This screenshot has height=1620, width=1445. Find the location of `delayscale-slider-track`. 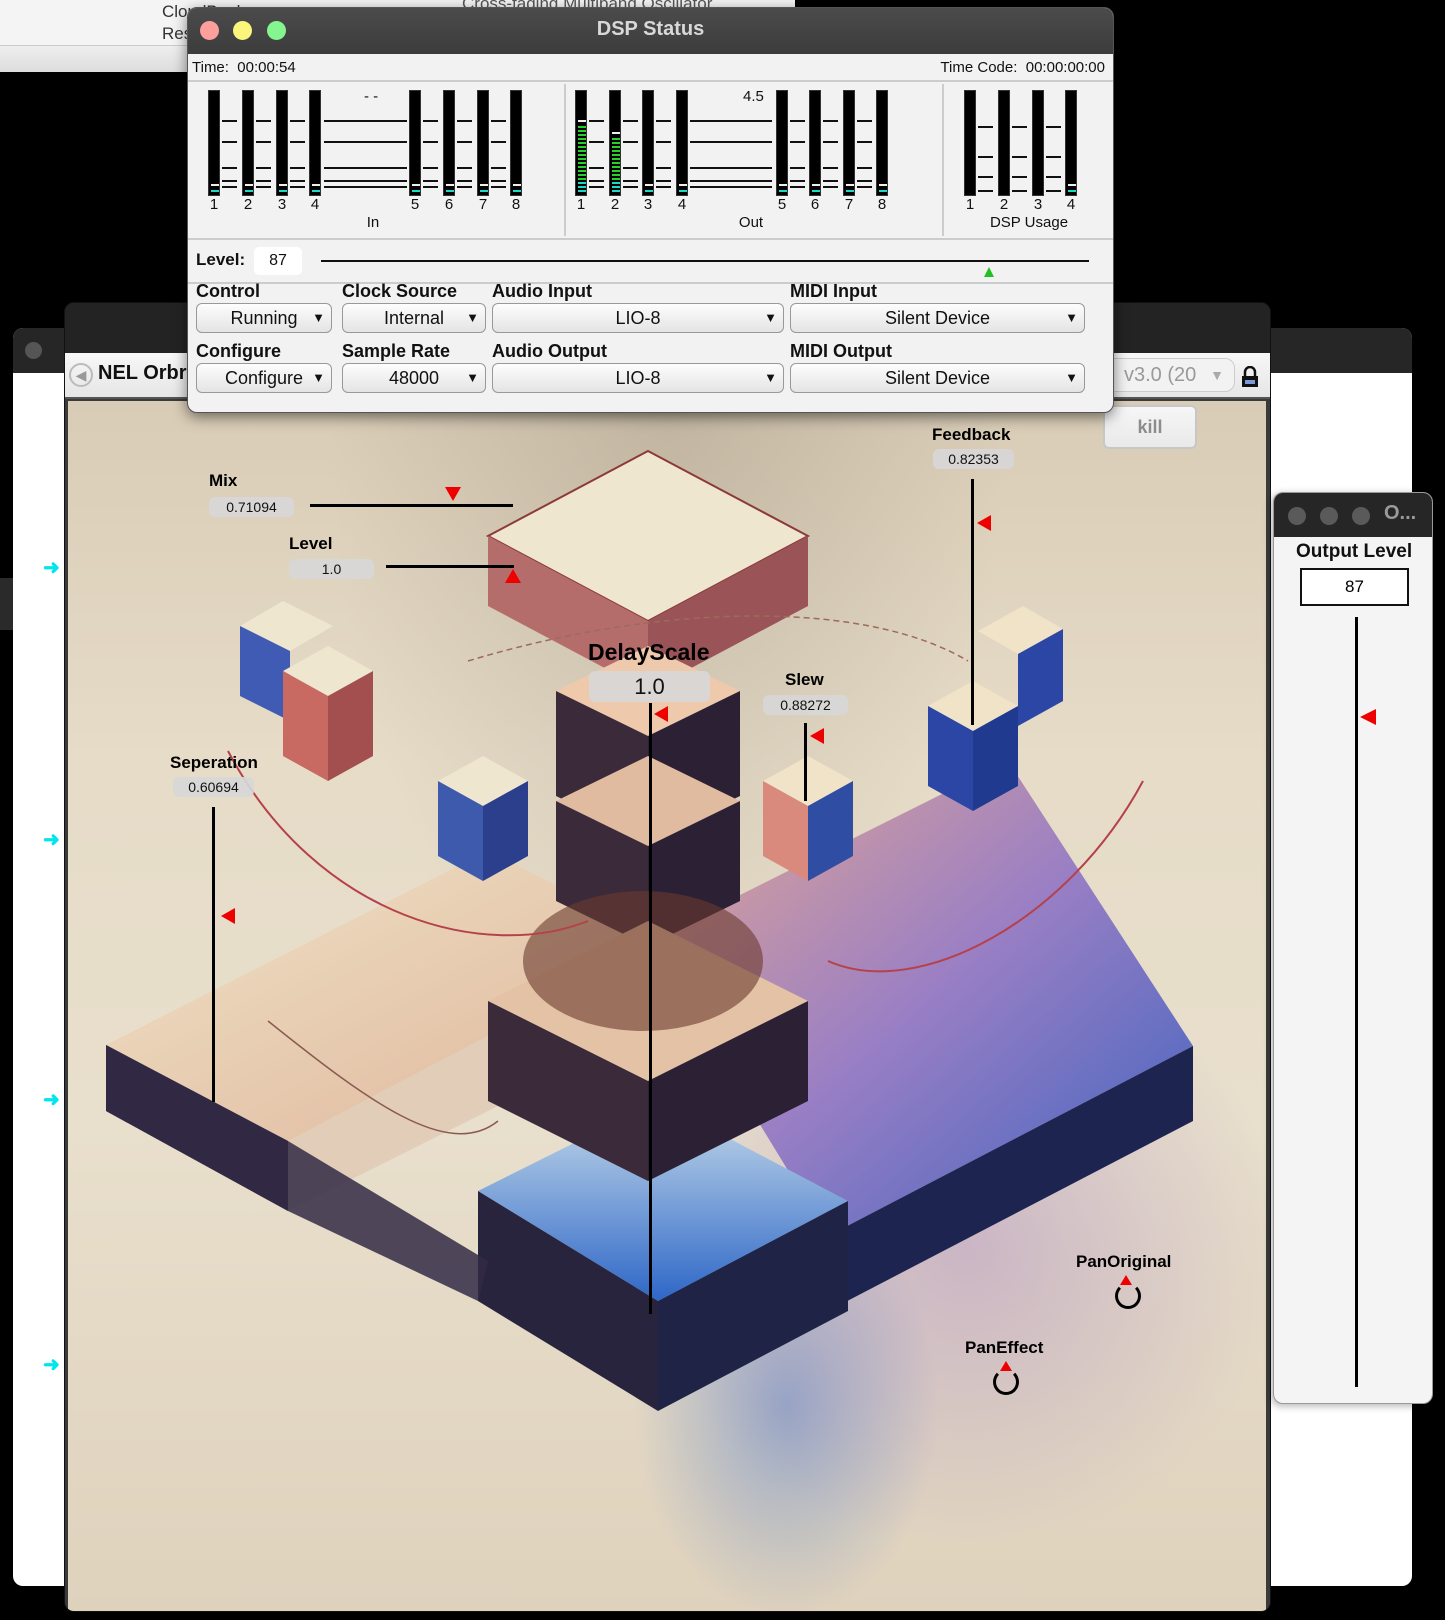

delayscale-slider-track is located at coordinates (650, 1008).